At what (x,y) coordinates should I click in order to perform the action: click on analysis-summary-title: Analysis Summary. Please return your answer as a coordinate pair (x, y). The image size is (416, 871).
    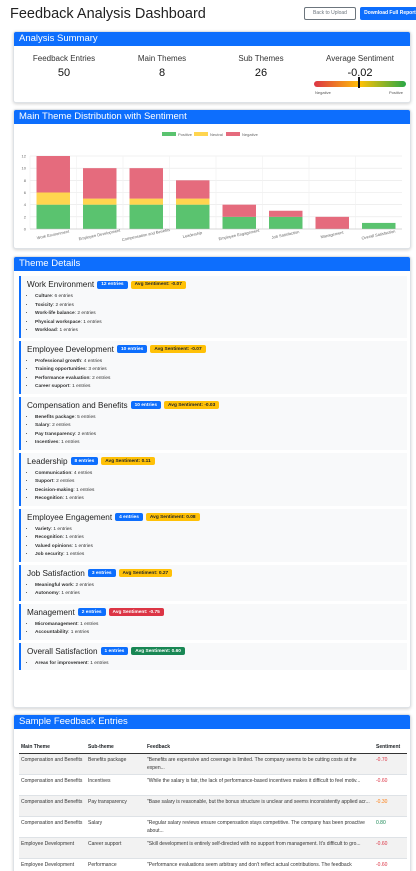
    Looking at the image, I should click on (212, 39).